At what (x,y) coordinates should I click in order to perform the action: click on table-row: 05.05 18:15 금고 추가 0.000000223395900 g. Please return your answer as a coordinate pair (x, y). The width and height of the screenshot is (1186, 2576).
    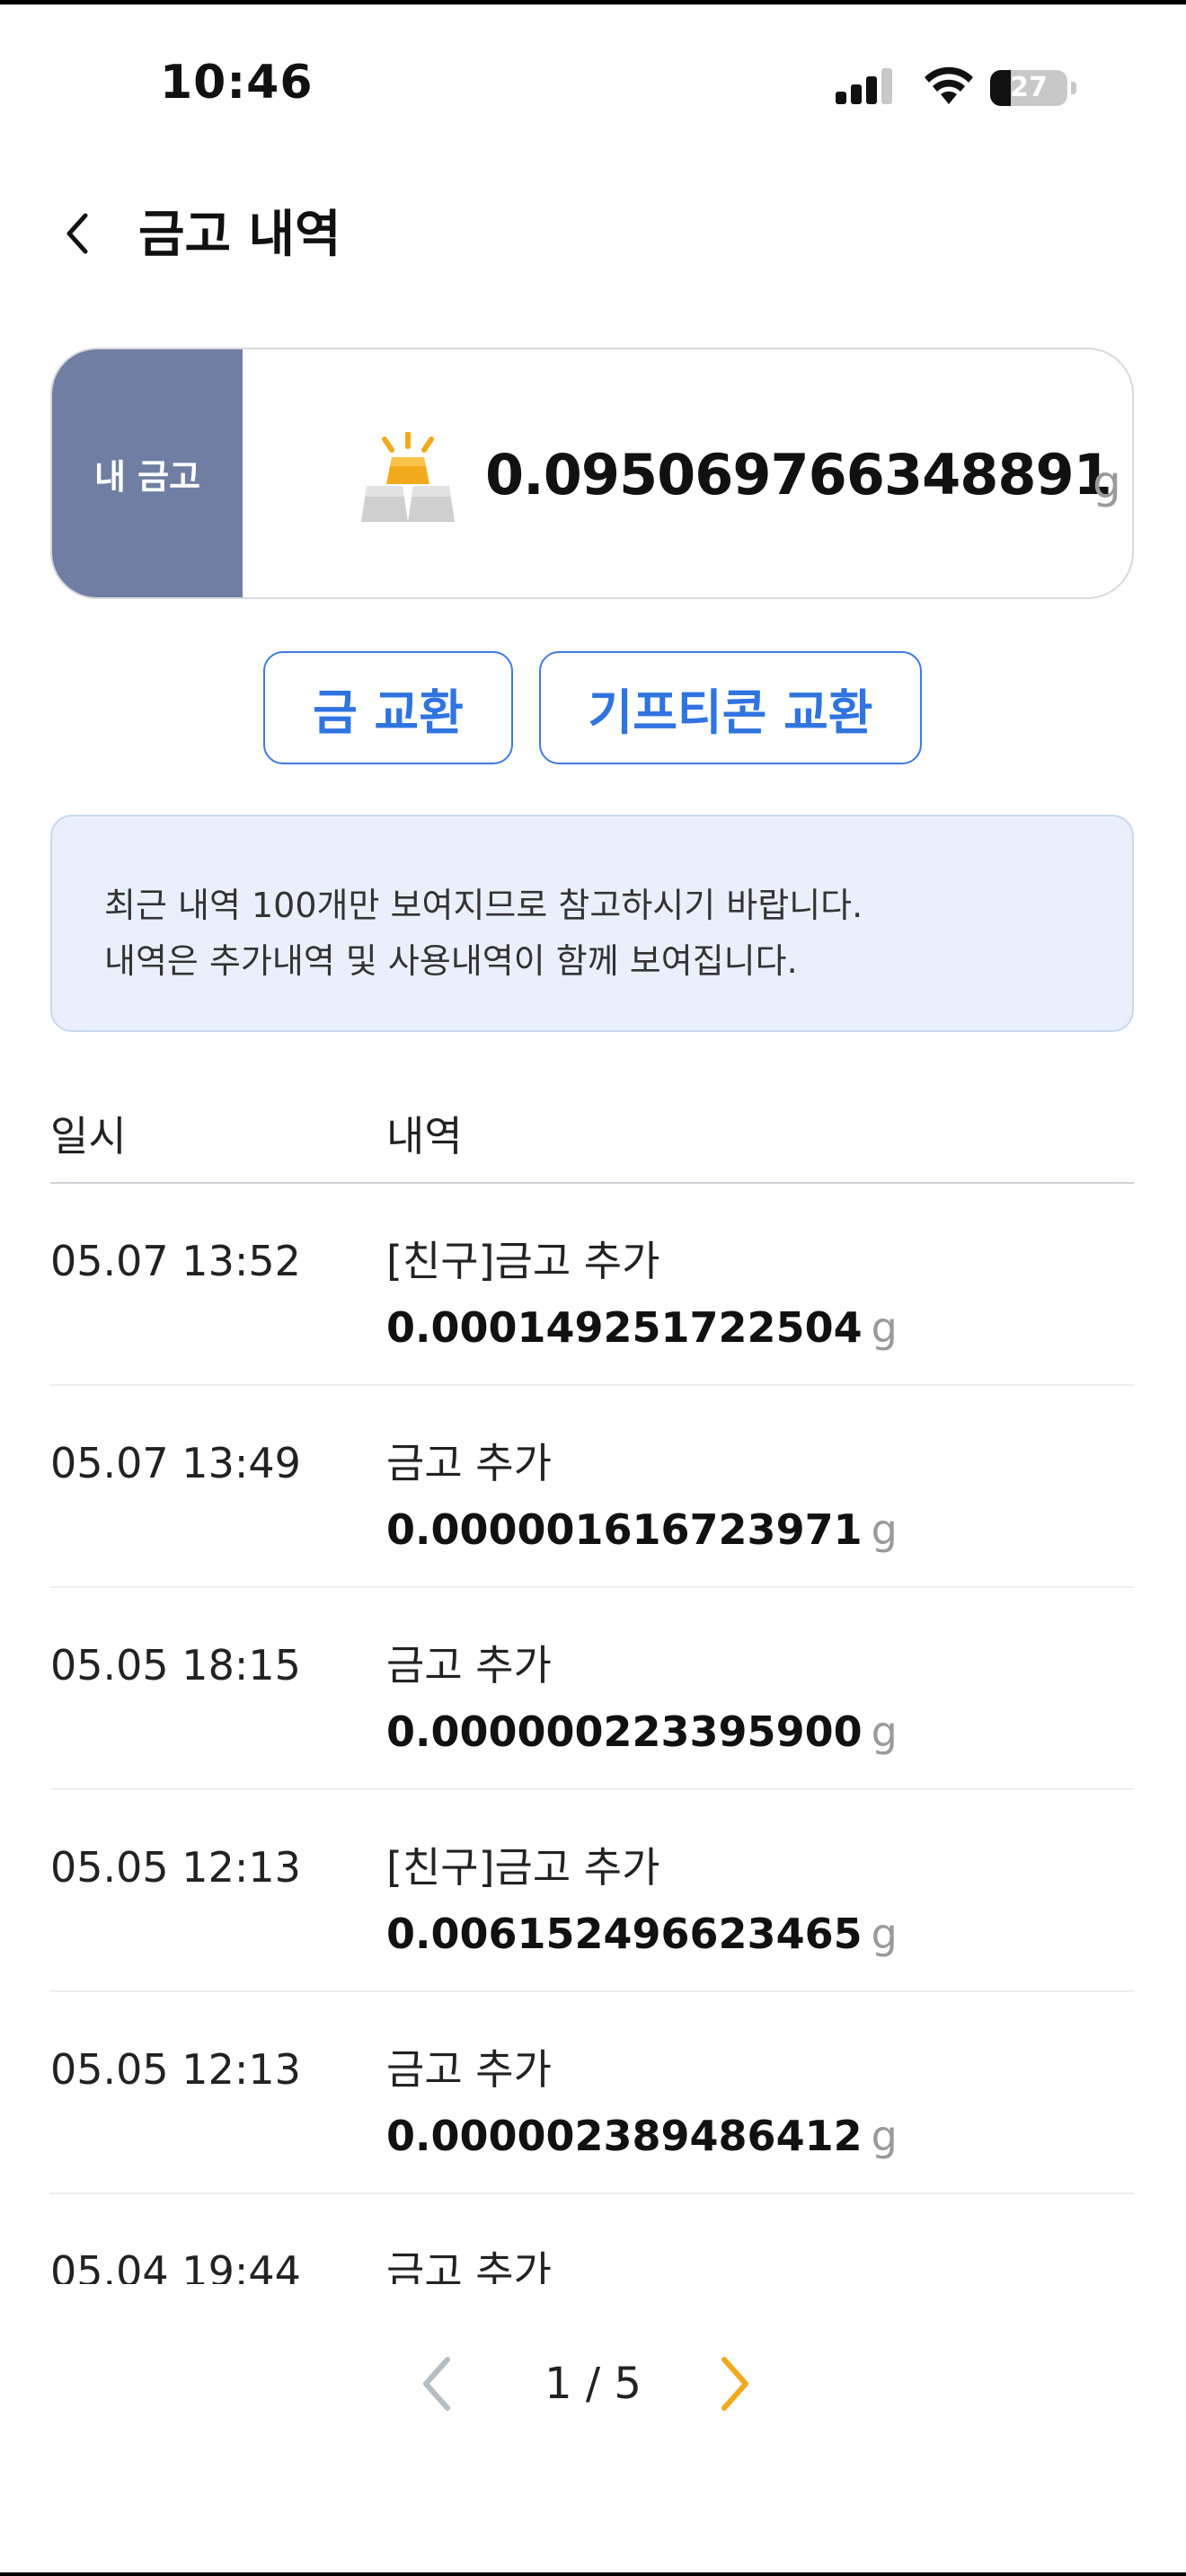
    Looking at the image, I should click on (592, 1689).